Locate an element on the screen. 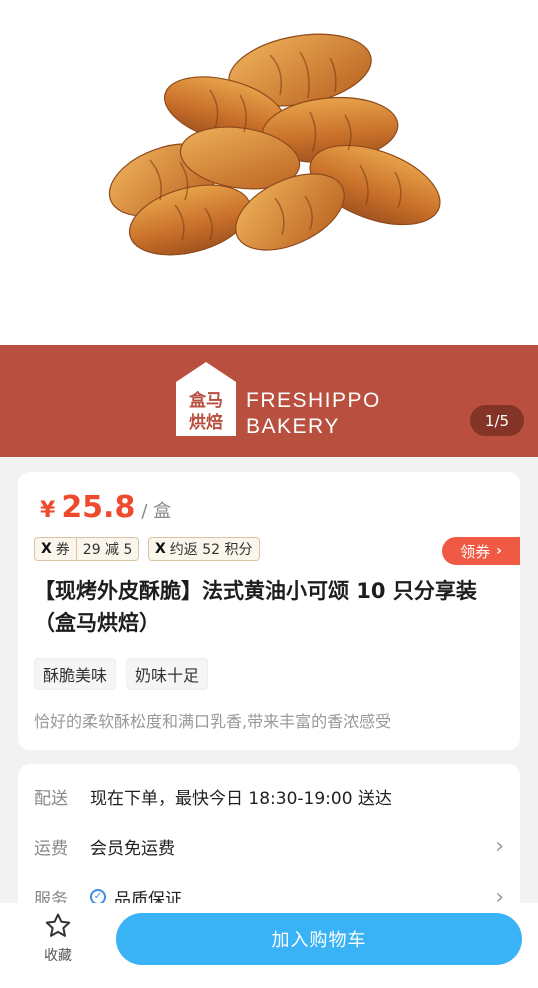 The image size is (538, 988). add-to-cart-button: 加入购物车 is located at coordinates (319, 939).